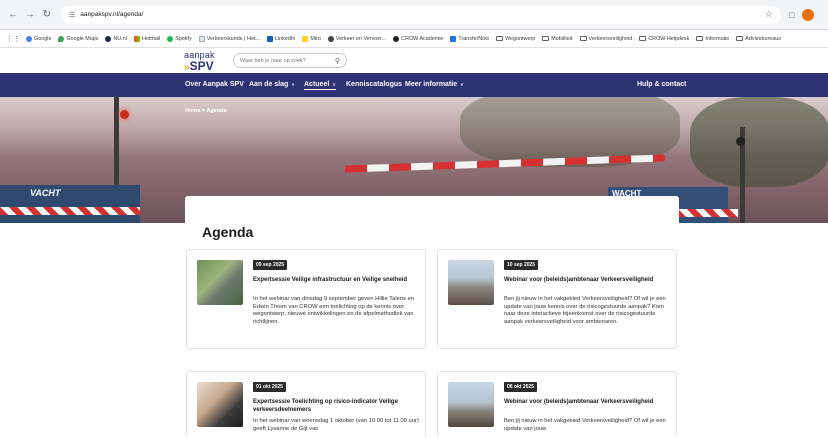 This screenshot has height=438, width=828. Describe the element at coordinates (808, 14) in the screenshot. I see `profile-avatar` at that location.